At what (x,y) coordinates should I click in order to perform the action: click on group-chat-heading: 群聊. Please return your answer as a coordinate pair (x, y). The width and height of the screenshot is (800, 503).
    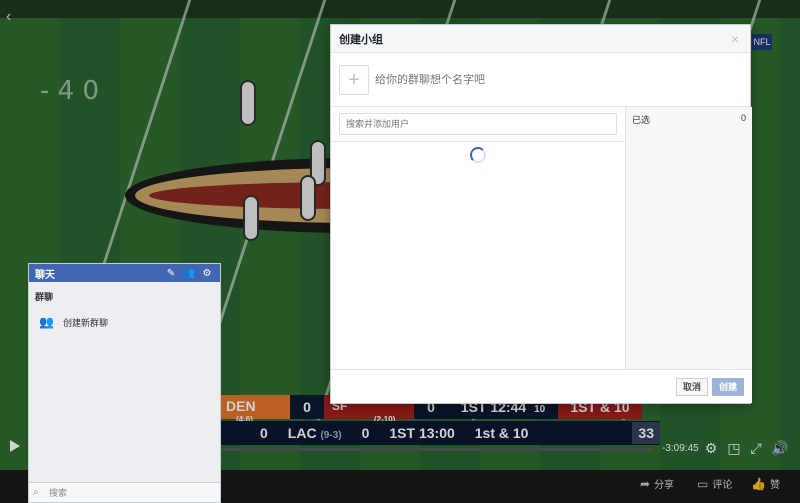
    Looking at the image, I should click on (44, 297).